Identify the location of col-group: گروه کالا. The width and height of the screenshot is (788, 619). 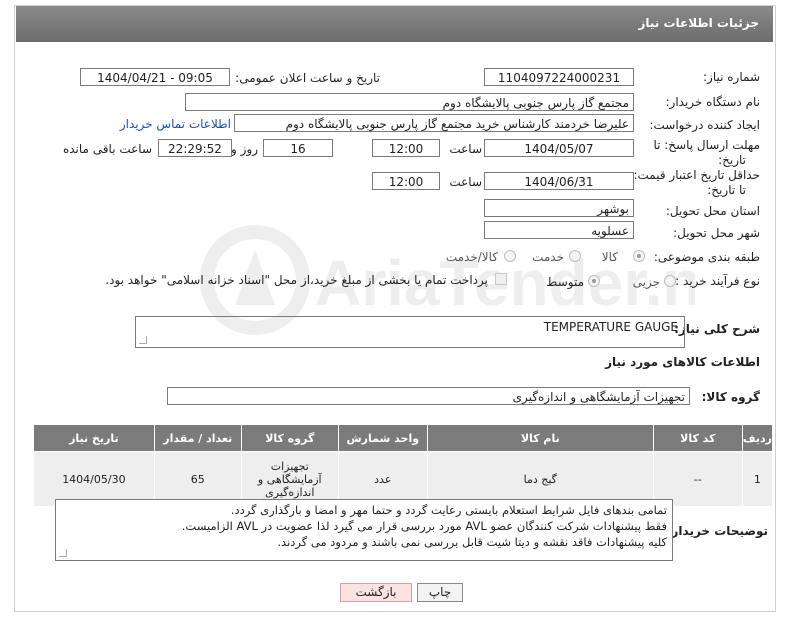
(289, 438).